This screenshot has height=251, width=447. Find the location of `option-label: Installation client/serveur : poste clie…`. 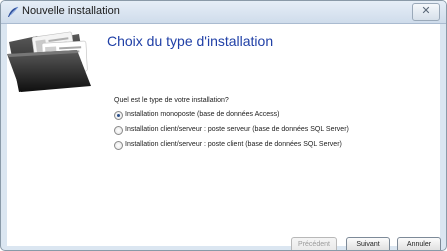

option-label: Installation client/serveur : poste clie… is located at coordinates (233, 144).